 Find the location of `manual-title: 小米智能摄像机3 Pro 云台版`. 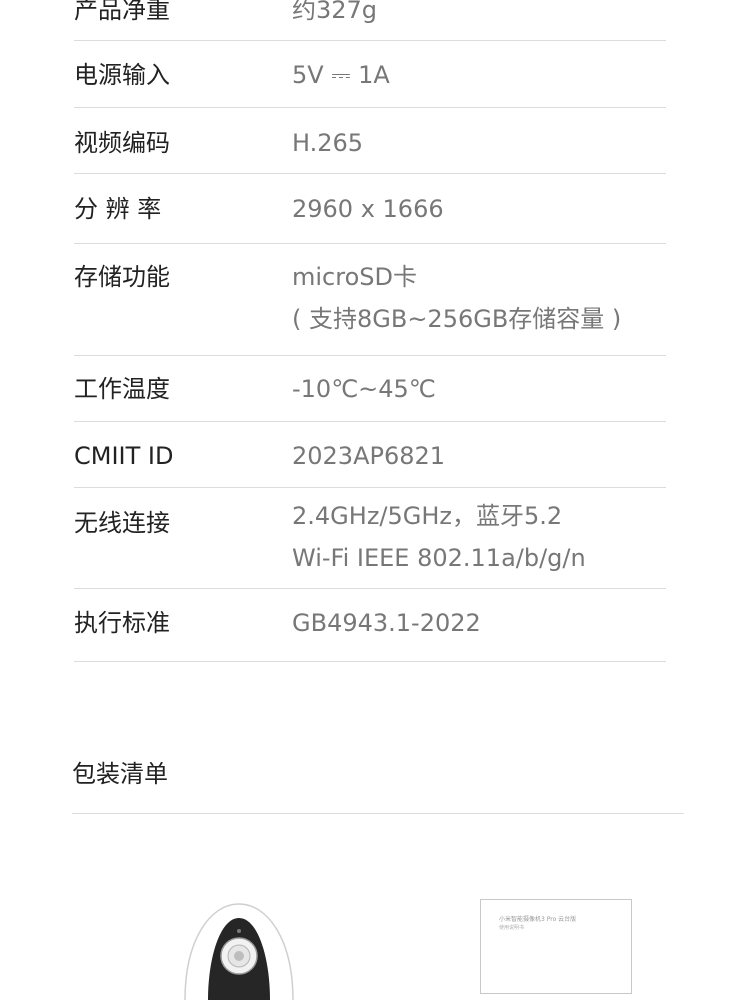

manual-title: 小米智能摄像机3 Pro 云台版 is located at coordinates (538, 919).